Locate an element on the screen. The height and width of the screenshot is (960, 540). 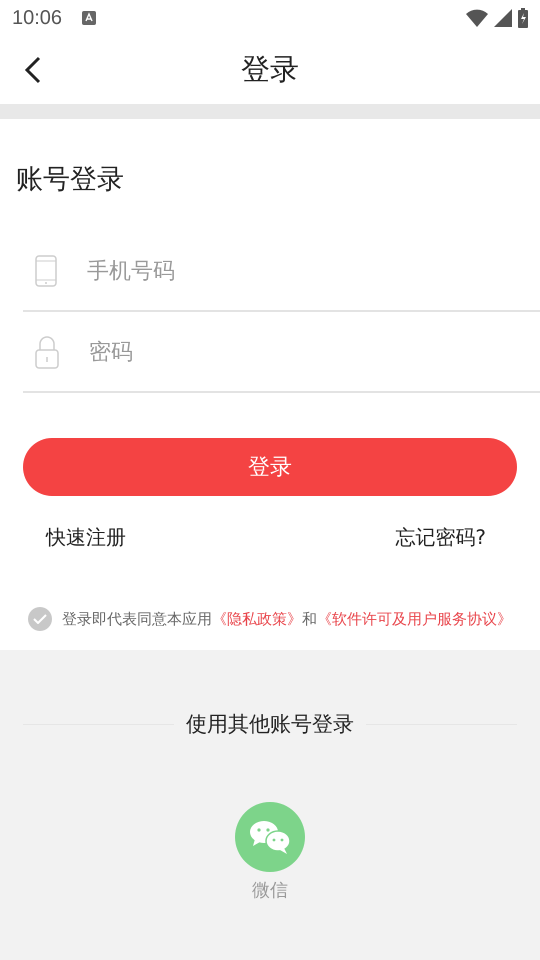
agreement-text: 登录即代表同意本应用《隐私政策》和《软件许可及用户服务协议》 is located at coordinates (287, 619).